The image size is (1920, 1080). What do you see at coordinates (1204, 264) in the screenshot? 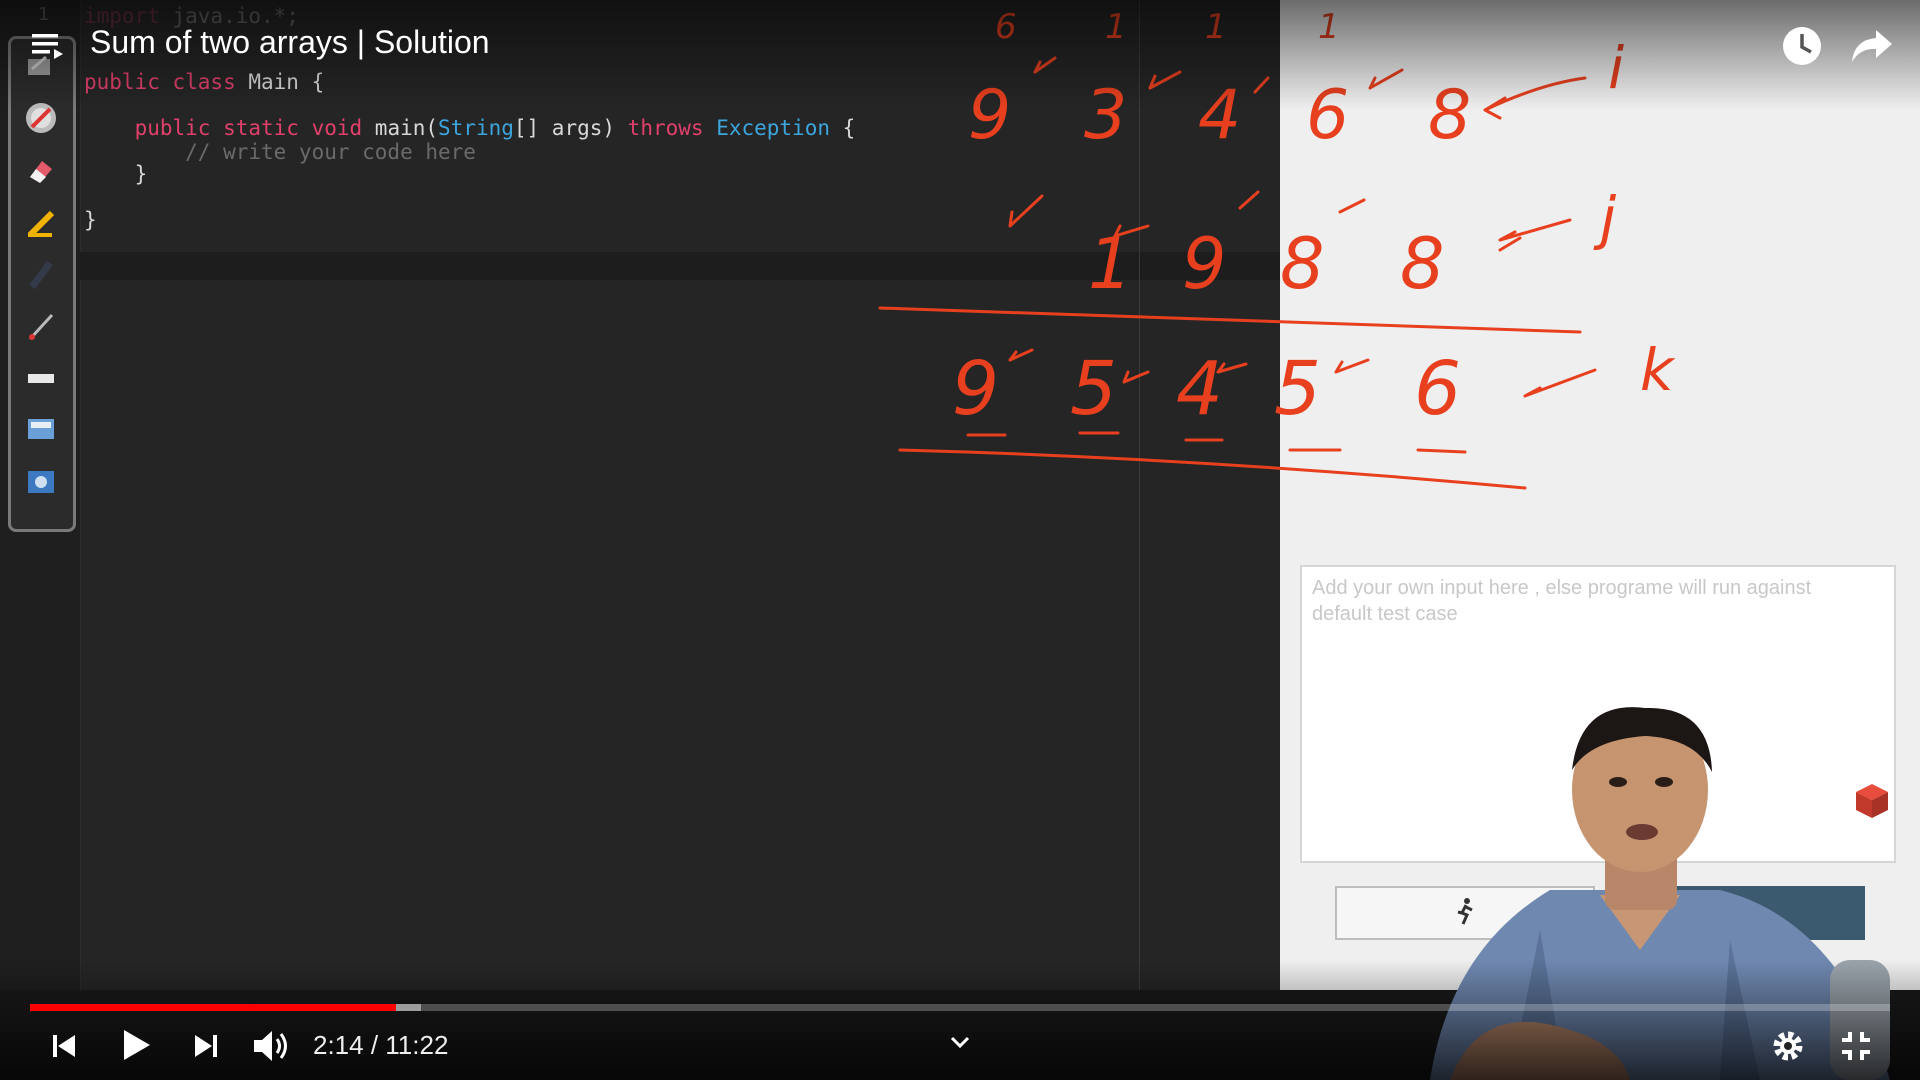
I see `handwritten-digit-middle: 9` at bounding box center [1204, 264].